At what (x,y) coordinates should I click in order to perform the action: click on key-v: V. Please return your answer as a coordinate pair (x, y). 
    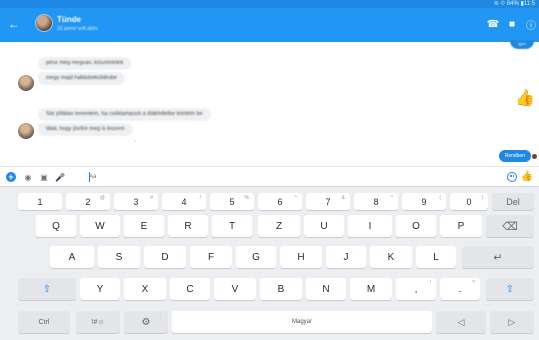
    Looking at the image, I should click on (235, 289).